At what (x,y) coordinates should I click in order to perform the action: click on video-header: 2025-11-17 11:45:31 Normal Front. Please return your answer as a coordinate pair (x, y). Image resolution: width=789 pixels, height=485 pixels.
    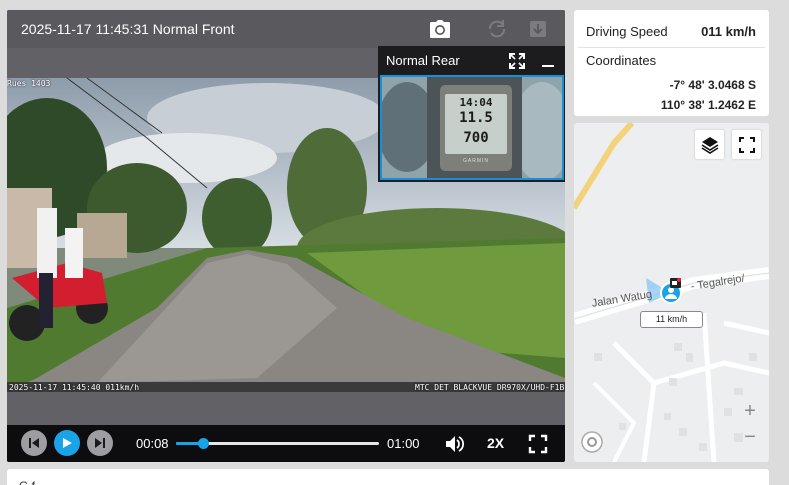
    Looking at the image, I should click on (286, 29).